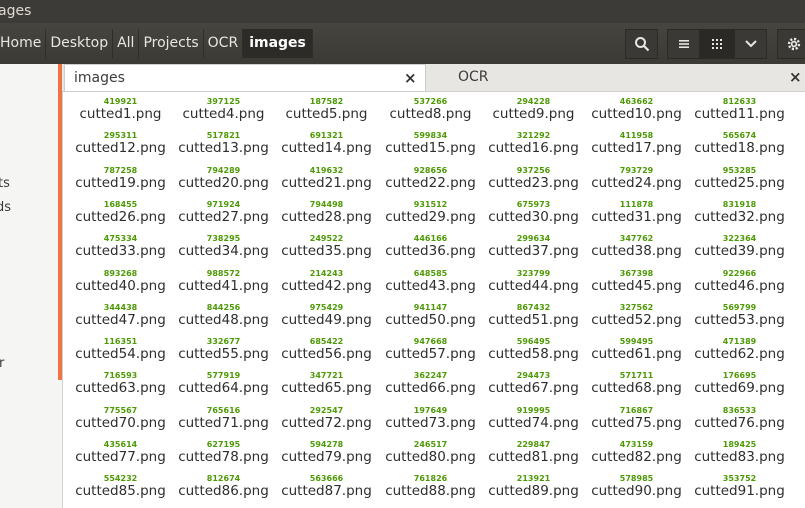 This screenshot has height=508, width=805. Describe the element at coordinates (533, 452) in the screenshot. I see `file-item: 229847 cutted81.png` at that location.